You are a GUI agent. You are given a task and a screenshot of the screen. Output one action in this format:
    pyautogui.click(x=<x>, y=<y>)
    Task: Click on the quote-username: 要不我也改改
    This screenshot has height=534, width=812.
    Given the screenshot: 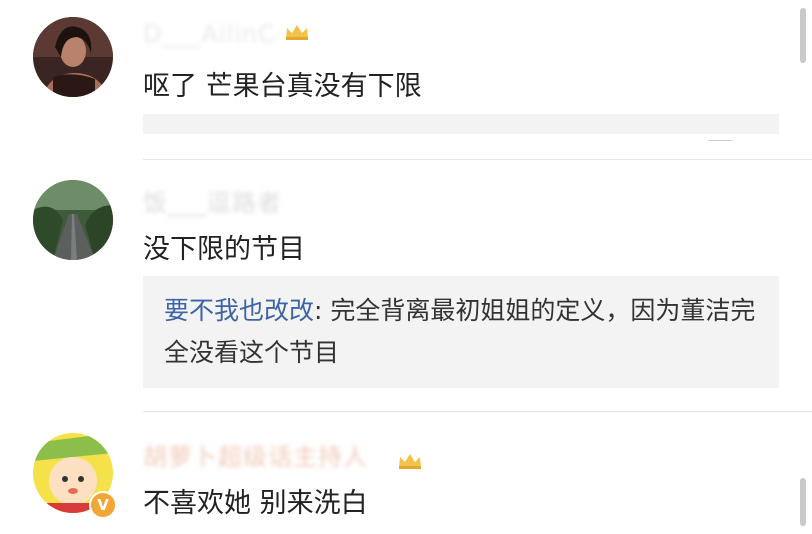 What is the action you would take?
    pyautogui.click(x=239, y=310)
    